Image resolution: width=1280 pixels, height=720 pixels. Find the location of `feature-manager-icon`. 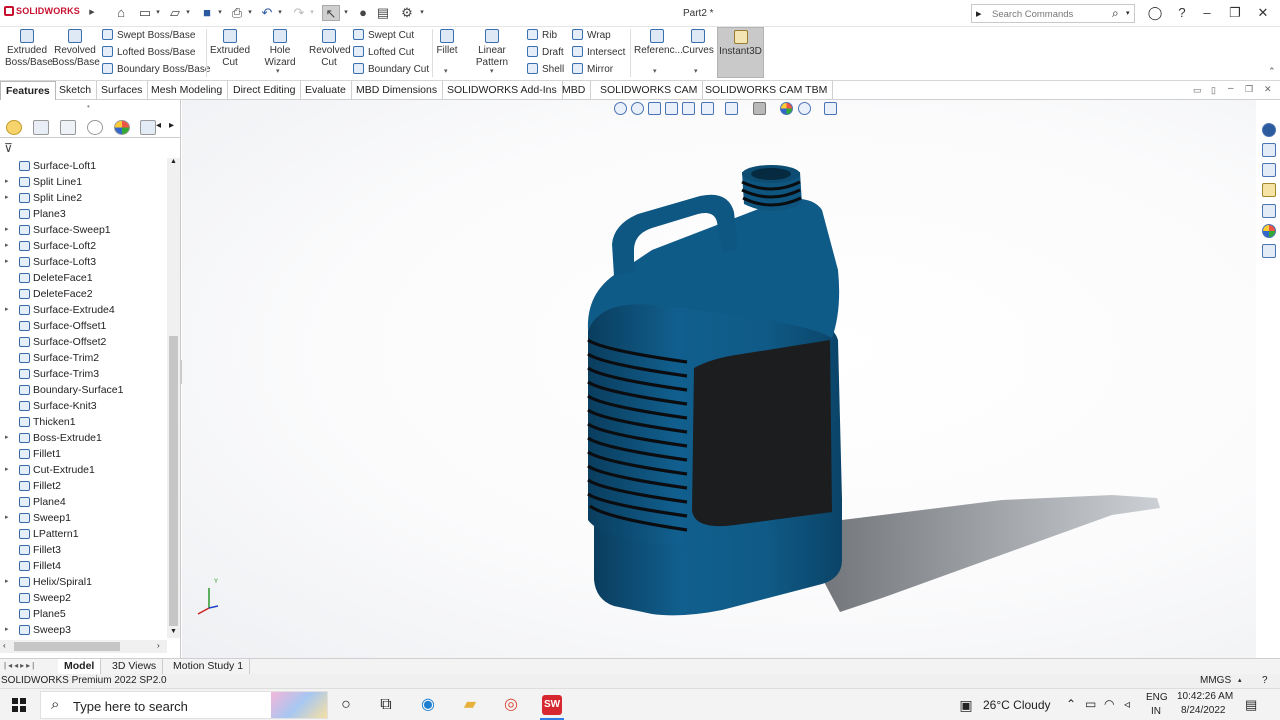

feature-manager-icon is located at coordinates (14, 127).